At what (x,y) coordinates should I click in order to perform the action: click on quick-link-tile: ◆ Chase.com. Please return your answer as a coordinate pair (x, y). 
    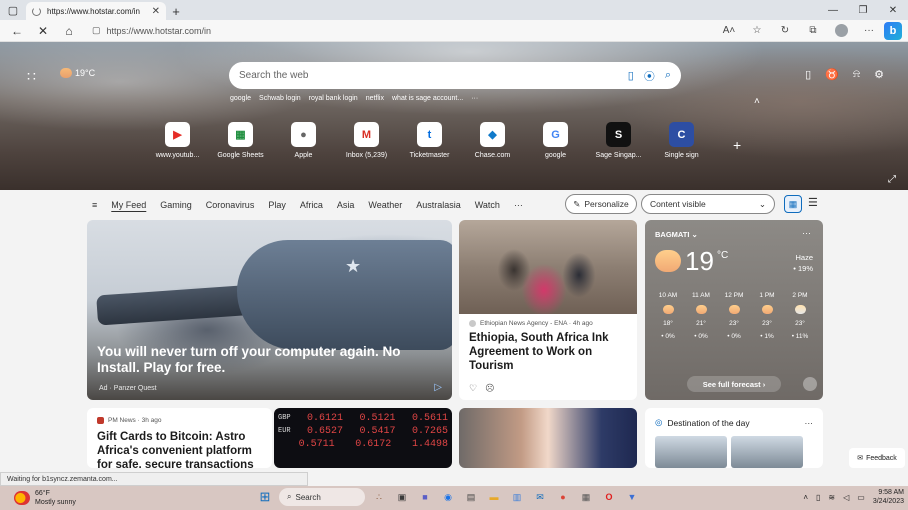
    Looking at the image, I should click on (492, 140).